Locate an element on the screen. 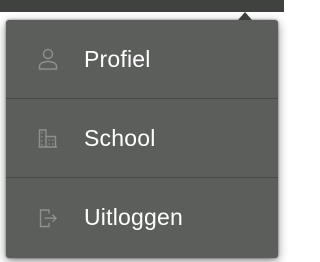  logout-icon is located at coordinates (48, 218).